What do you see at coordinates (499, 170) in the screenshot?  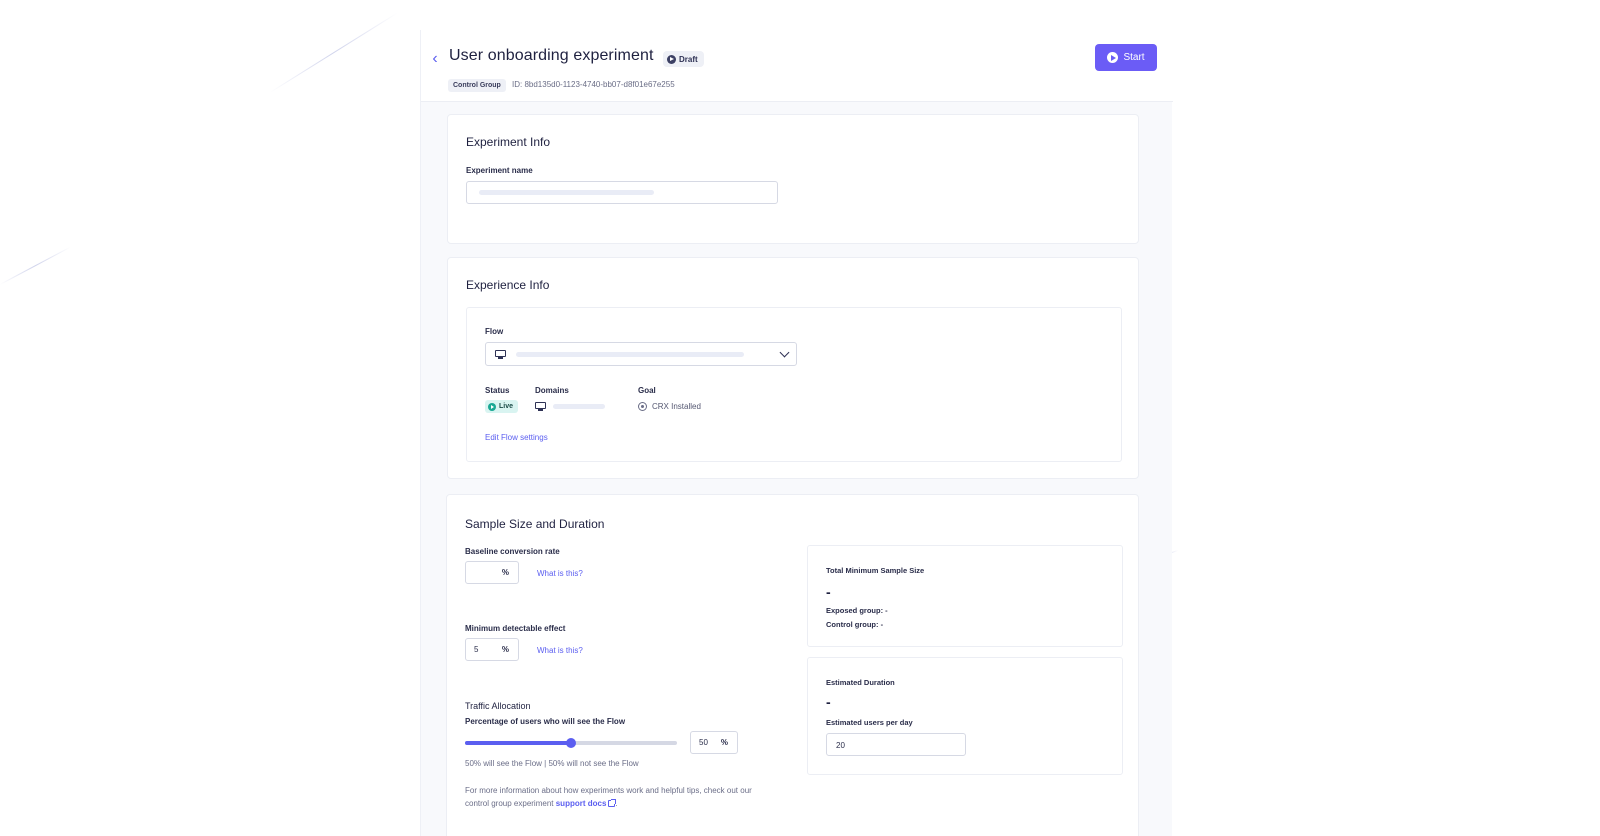 I see `experiment-name-label: Experiment name` at bounding box center [499, 170].